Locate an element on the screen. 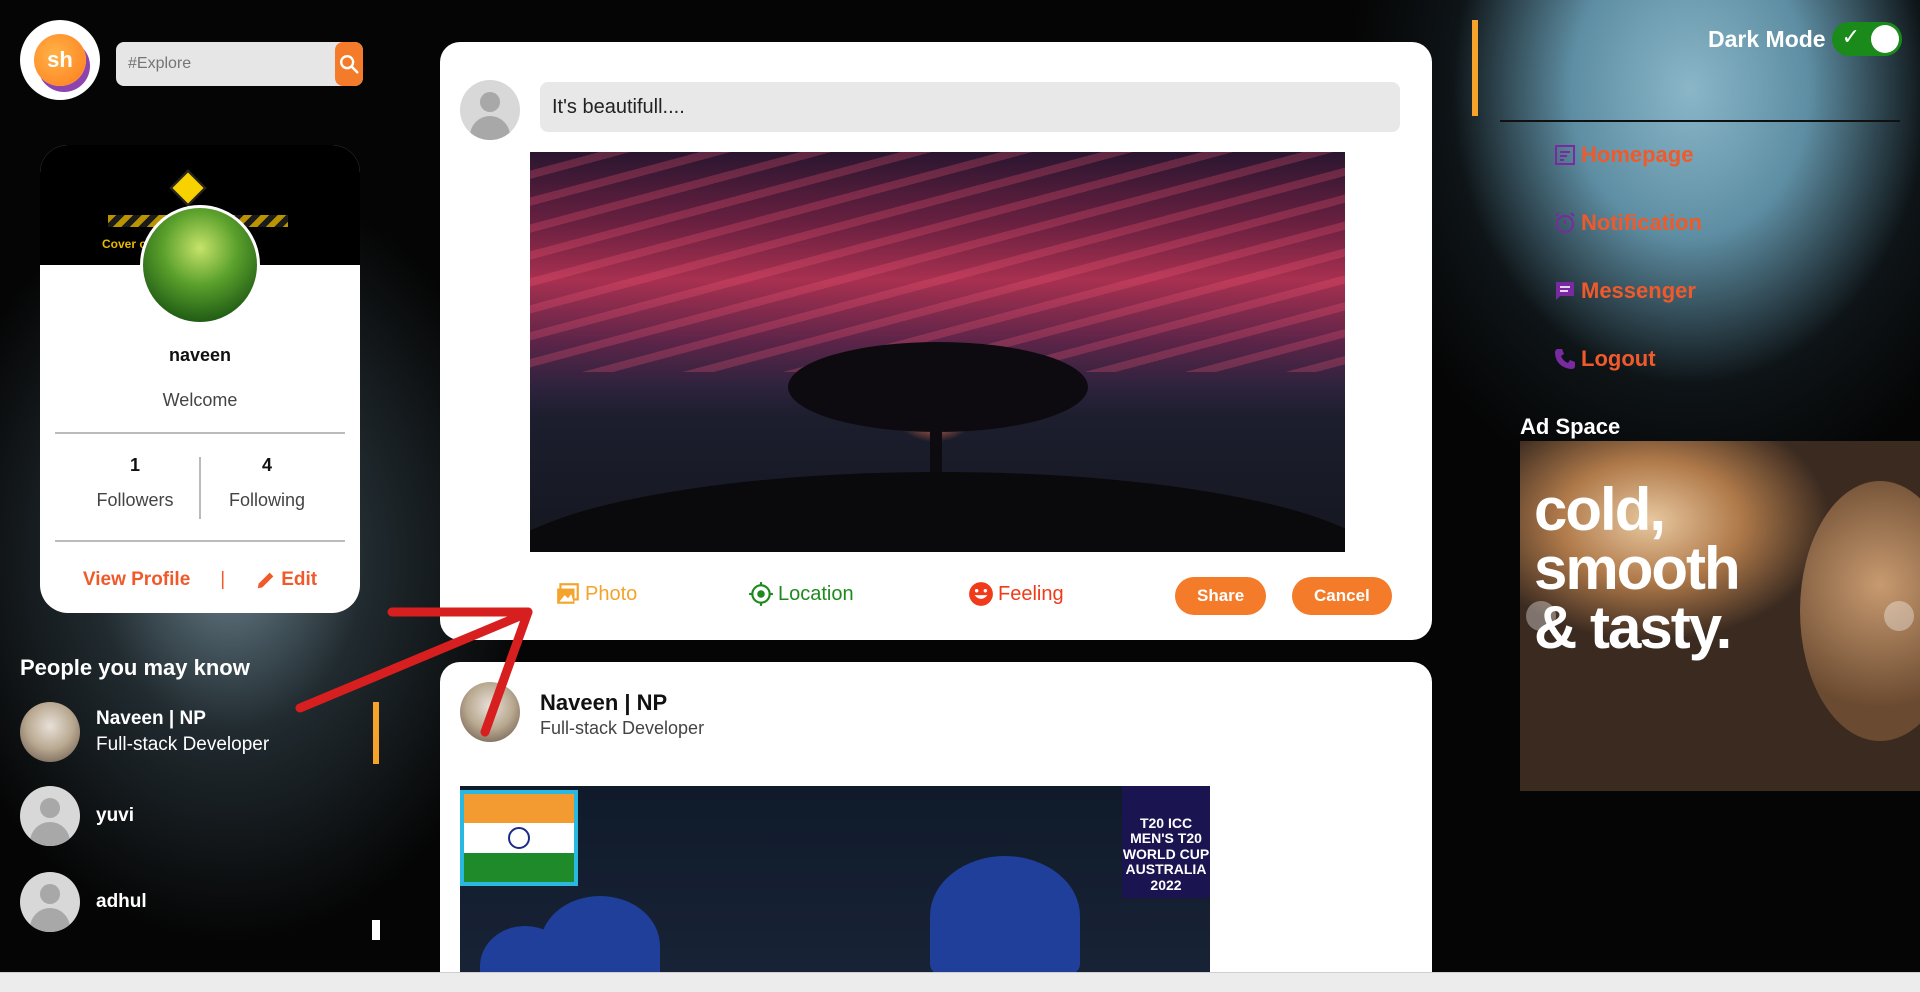 The height and width of the screenshot is (992, 1920). list-item: yuvi is located at coordinates (77, 816).